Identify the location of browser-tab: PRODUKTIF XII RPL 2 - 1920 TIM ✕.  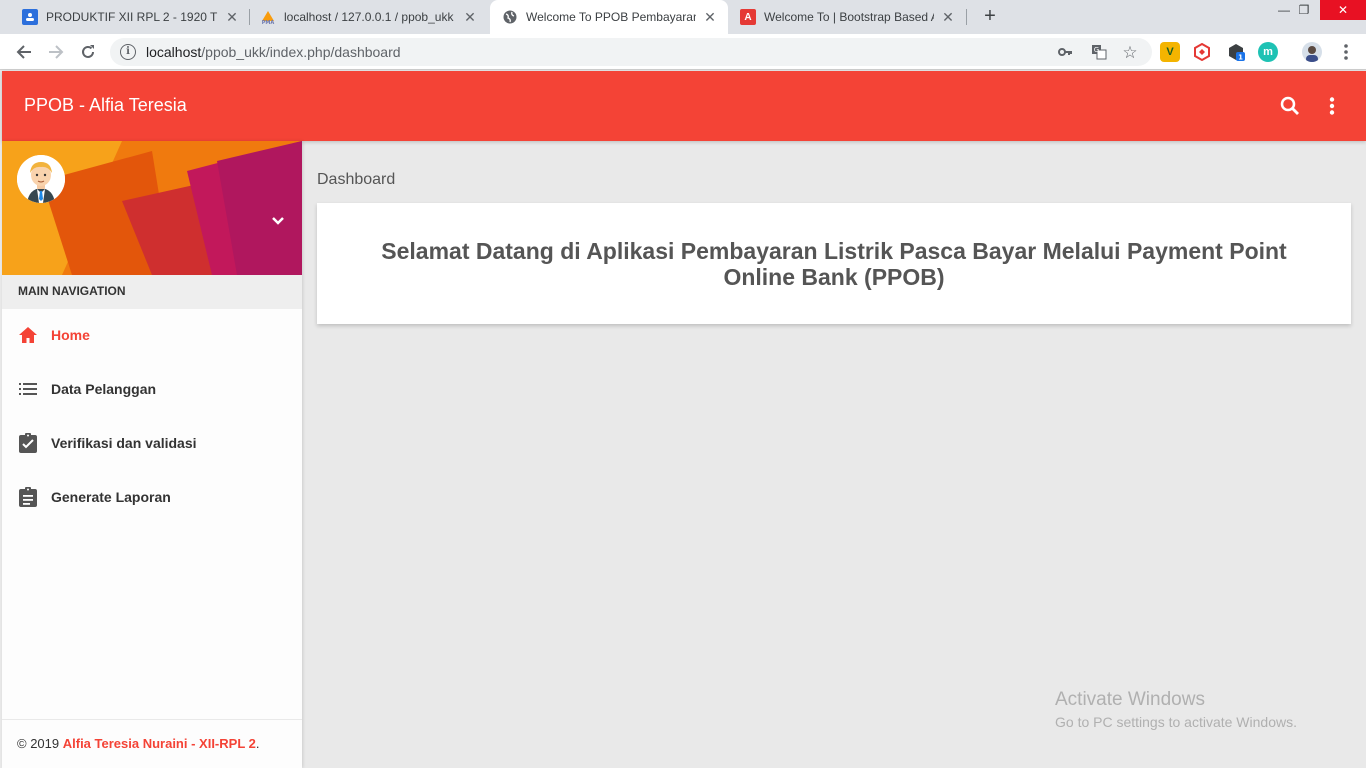
(125, 17).